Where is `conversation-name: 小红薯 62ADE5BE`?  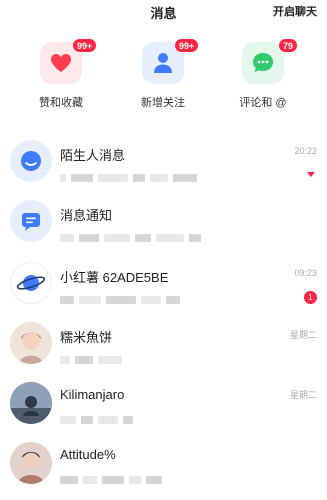 conversation-name: 小红薯 62ADE5BE is located at coordinates (114, 277).